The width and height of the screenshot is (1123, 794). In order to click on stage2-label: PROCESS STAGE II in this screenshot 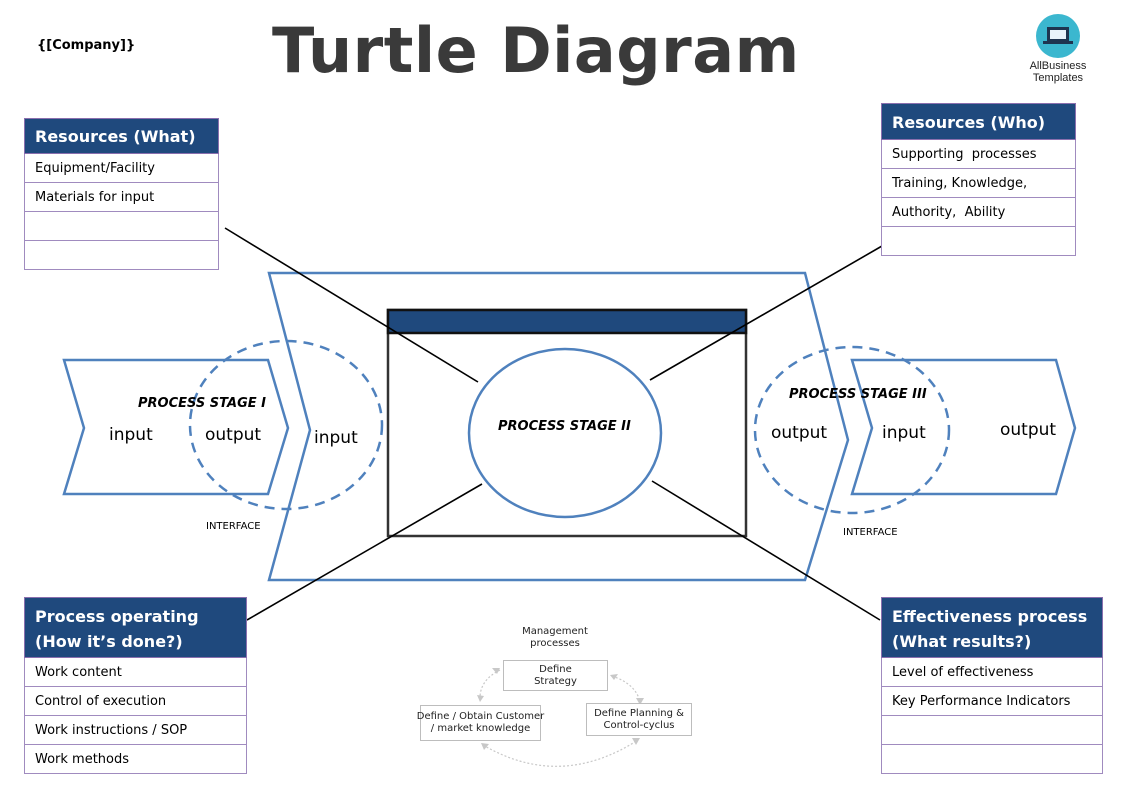, I will do `click(564, 426)`.